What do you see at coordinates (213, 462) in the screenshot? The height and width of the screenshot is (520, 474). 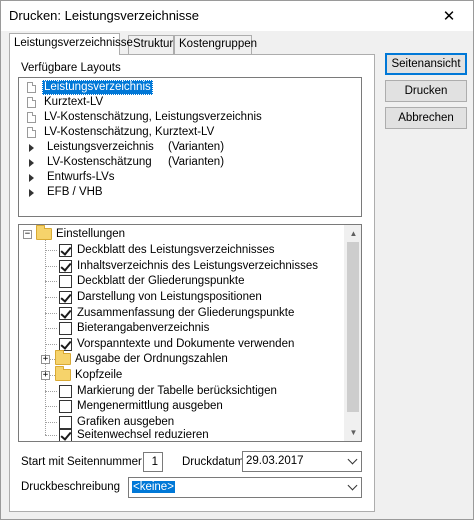 I see `print-date-label: Druckdatum` at bounding box center [213, 462].